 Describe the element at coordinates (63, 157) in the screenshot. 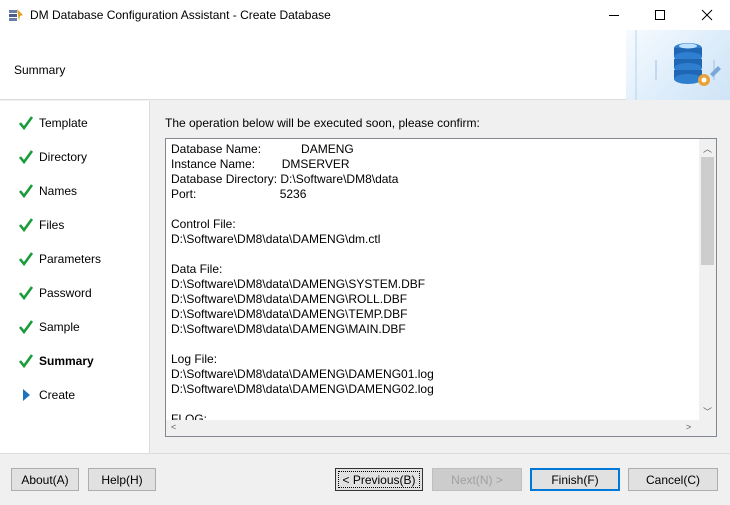

I see `step-label: Directory` at that location.